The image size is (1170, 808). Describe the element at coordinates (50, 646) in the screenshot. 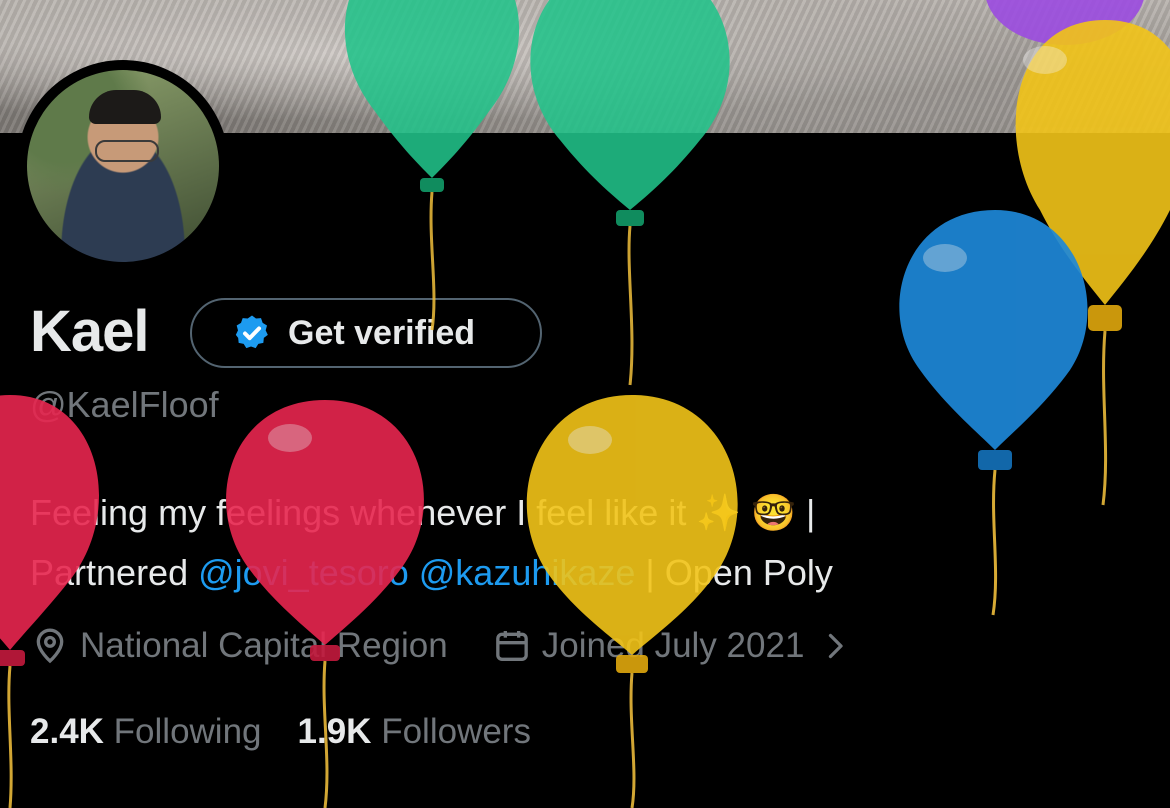

I see `location-pin-icon` at that location.